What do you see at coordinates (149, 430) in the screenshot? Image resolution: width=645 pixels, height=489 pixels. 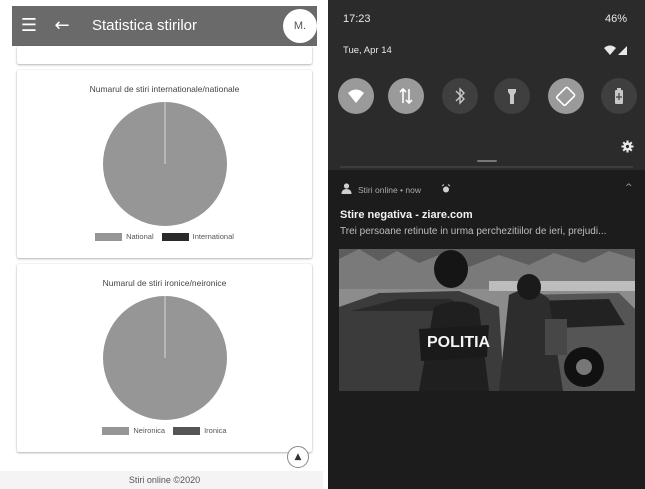 I see `legend-label: Neironica` at bounding box center [149, 430].